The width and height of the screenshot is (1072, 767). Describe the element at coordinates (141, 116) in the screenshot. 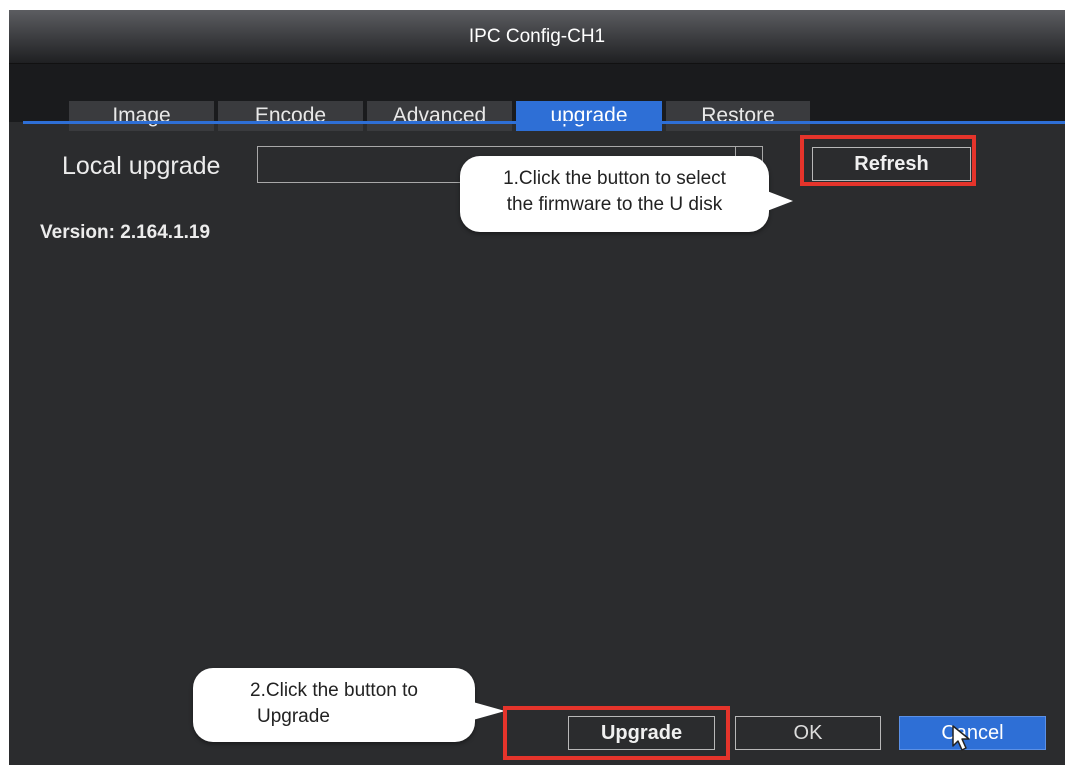

I see `tab-image: Image` at that location.